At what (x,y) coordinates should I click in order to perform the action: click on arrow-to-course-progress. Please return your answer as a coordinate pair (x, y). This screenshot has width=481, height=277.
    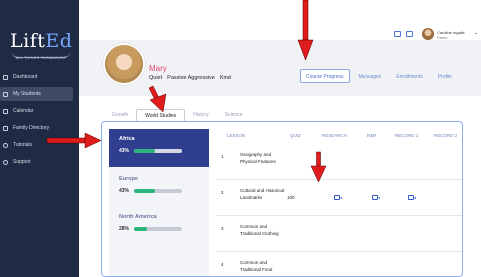
    Looking at the image, I should click on (305, 30).